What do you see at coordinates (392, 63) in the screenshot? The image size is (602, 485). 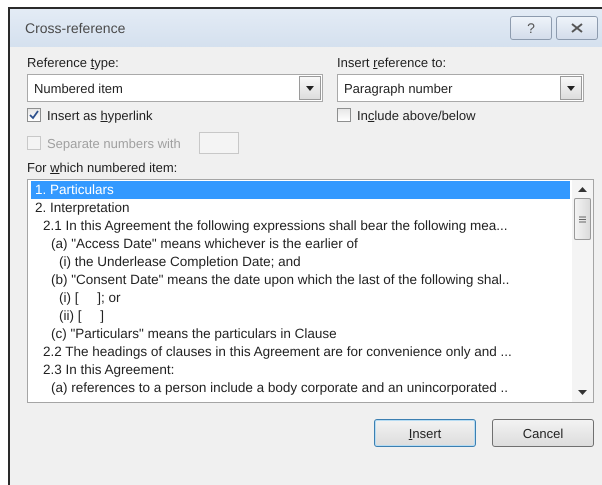 I see `field-label: Insert reference to:` at bounding box center [392, 63].